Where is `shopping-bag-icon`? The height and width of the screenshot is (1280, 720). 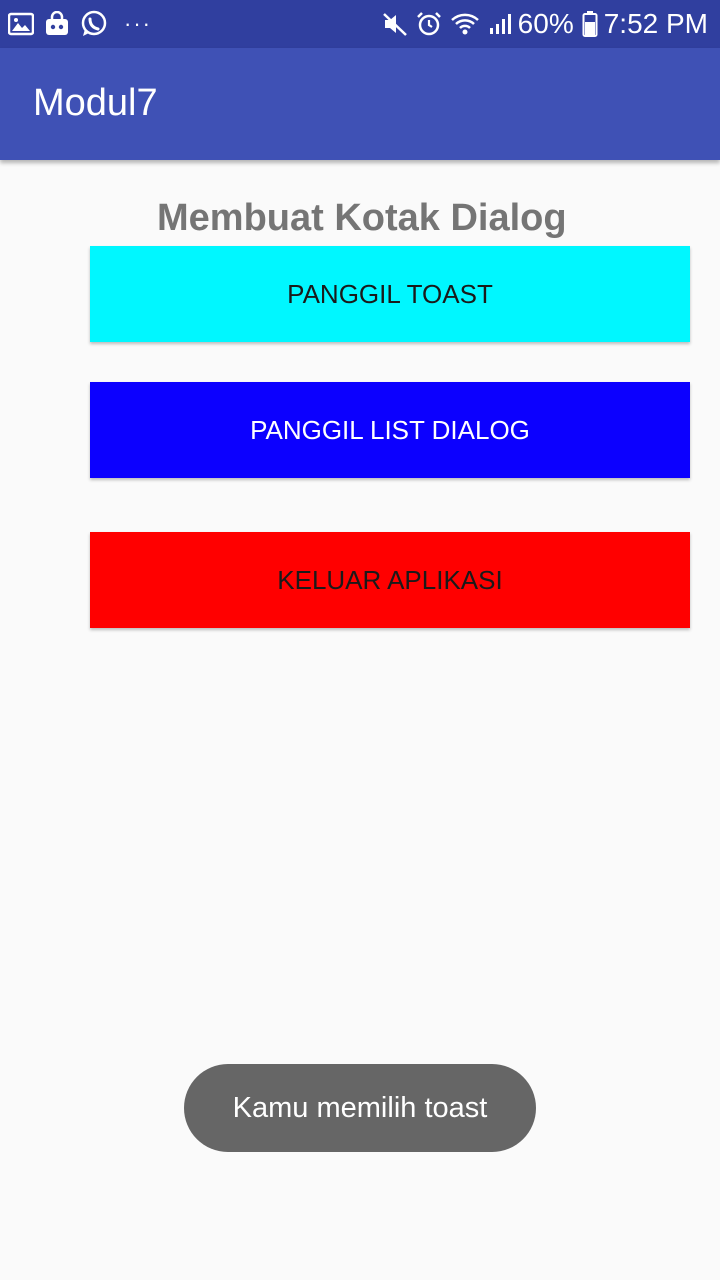
shopping-bag-icon is located at coordinates (57, 24).